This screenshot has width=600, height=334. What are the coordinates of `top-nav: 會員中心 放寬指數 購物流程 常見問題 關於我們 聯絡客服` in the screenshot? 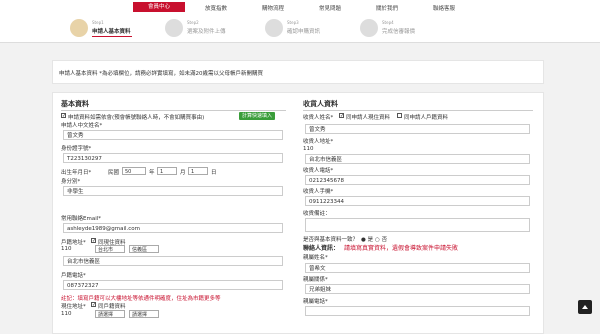 It's located at (300, 7).